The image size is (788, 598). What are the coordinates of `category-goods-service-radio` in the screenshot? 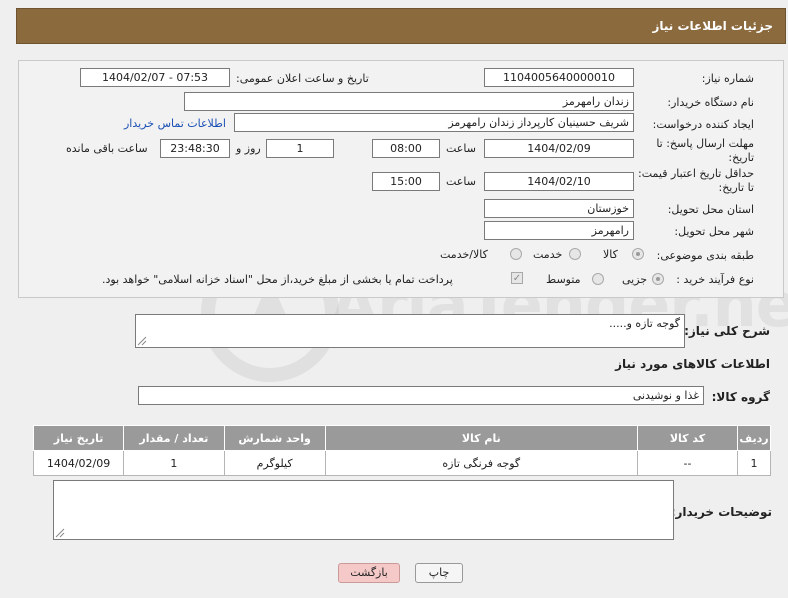 It's located at (516, 254).